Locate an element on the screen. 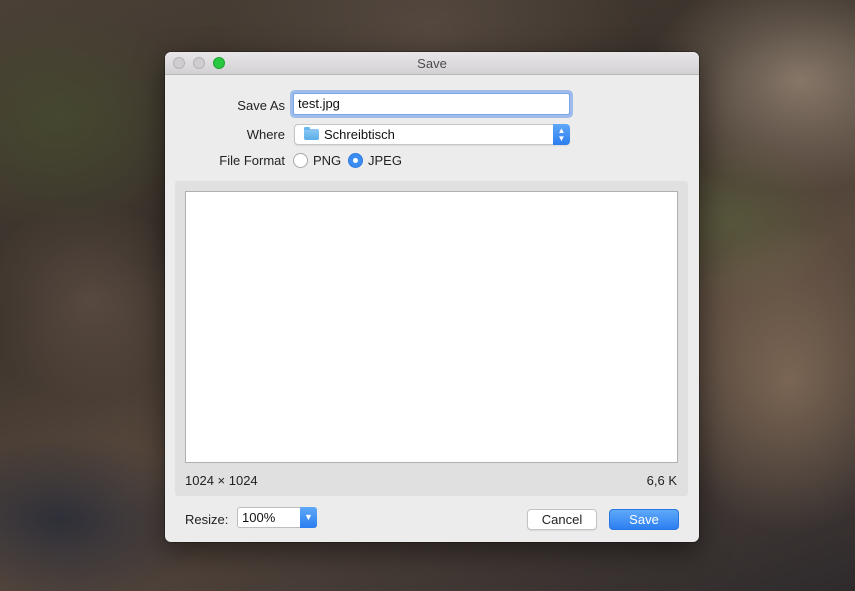 The image size is (855, 591). resize-select: 100% ▼ is located at coordinates (277, 517).